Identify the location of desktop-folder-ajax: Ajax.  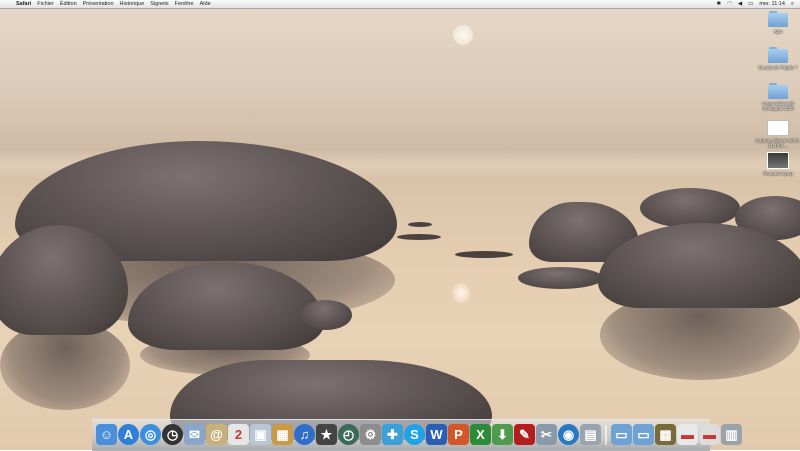
(777, 22).